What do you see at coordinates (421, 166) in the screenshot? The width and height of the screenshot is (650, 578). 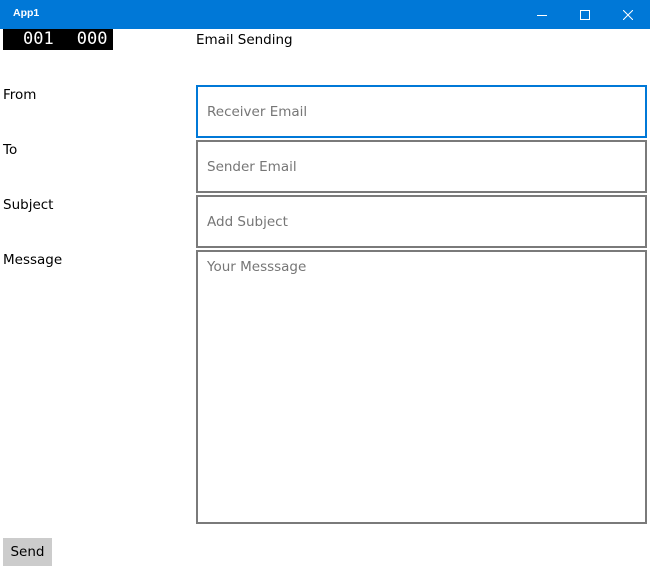 I see `to-email-input` at bounding box center [421, 166].